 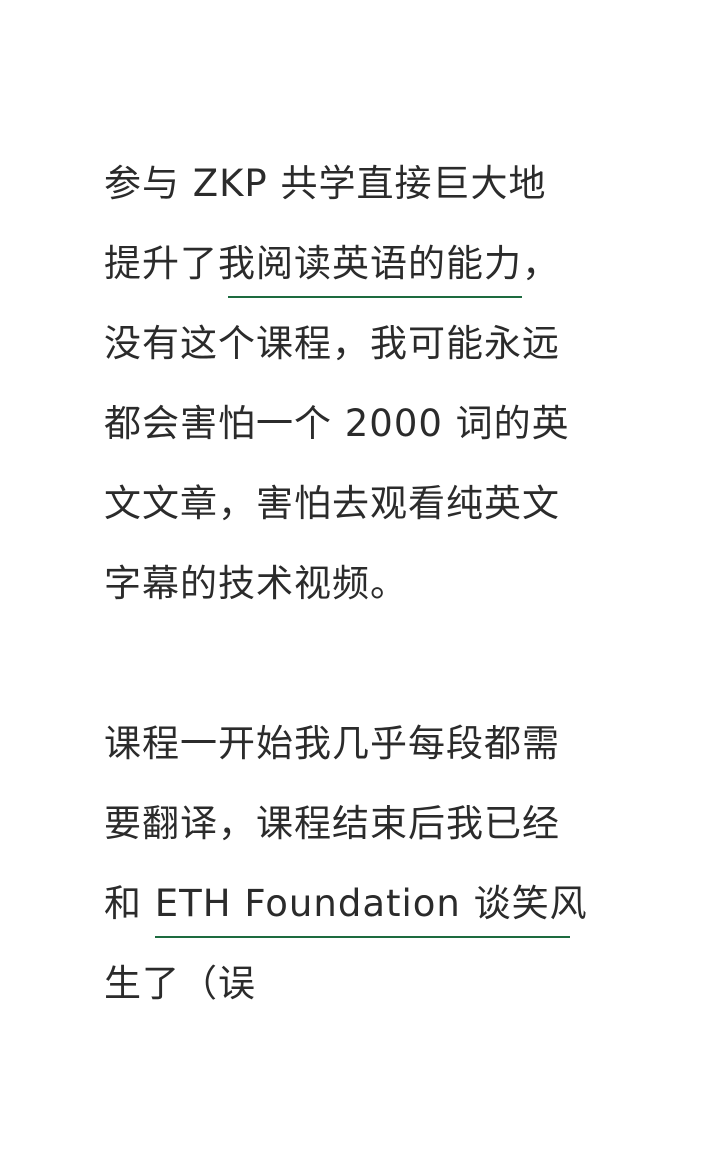 What do you see at coordinates (332, 343) in the screenshot?
I see `text-line: 没有这个课程，我可能永远` at bounding box center [332, 343].